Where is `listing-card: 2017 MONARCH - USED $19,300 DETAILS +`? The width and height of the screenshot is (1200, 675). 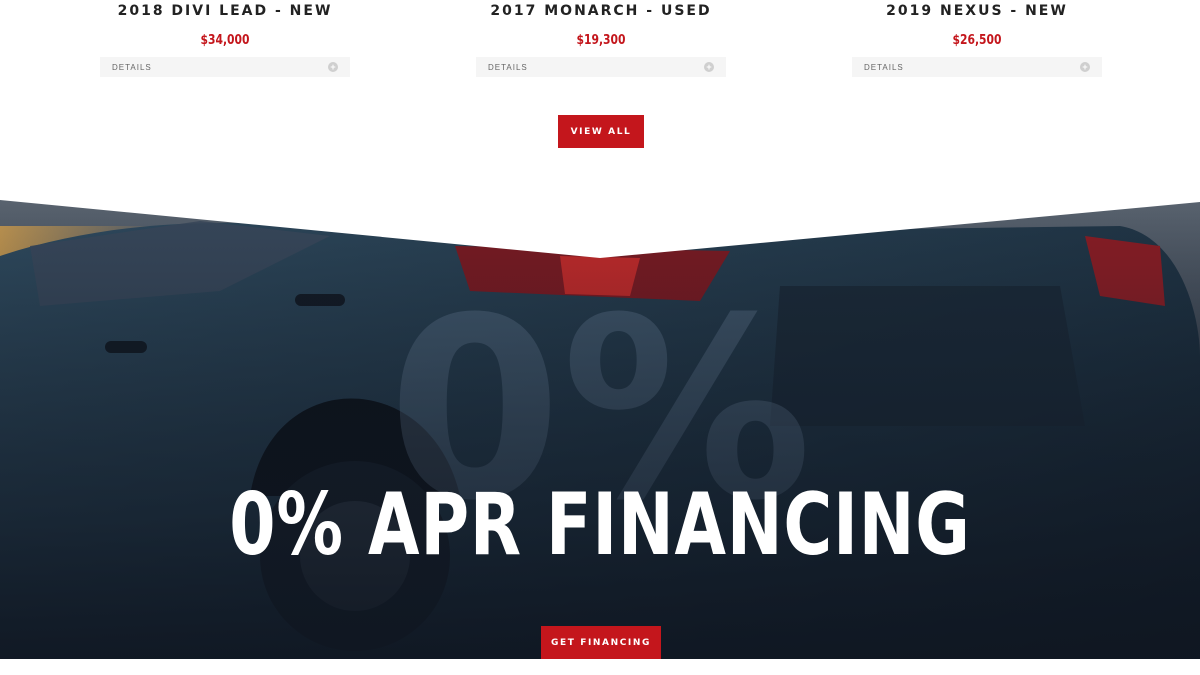 listing-card: 2017 MONARCH - USED $19,300 DETAILS + is located at coordinates (601, 38).